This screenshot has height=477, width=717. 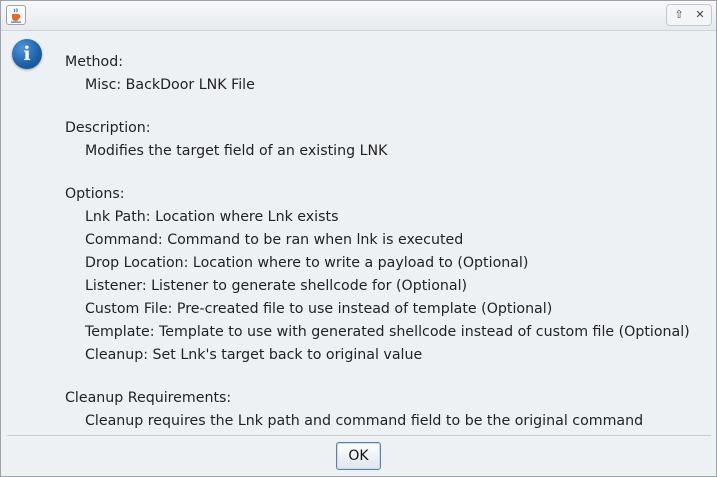 I want to click on option-lnk-path: Lnk Path: Location where Lnk exists, so click(x=212, y=217).